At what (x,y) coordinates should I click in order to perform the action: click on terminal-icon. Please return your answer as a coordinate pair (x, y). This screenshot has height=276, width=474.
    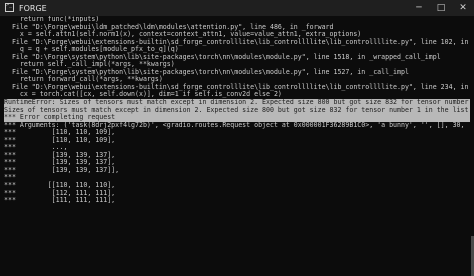
    Looking at the image, I should click on (10, 7).